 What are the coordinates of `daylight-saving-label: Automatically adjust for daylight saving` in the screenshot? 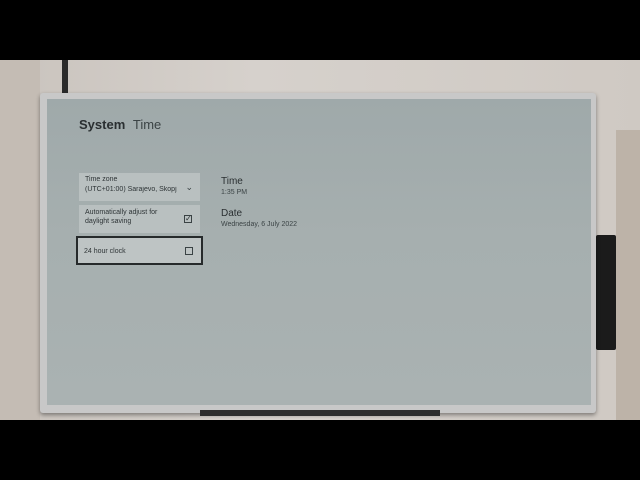 It's located at (121, 217).